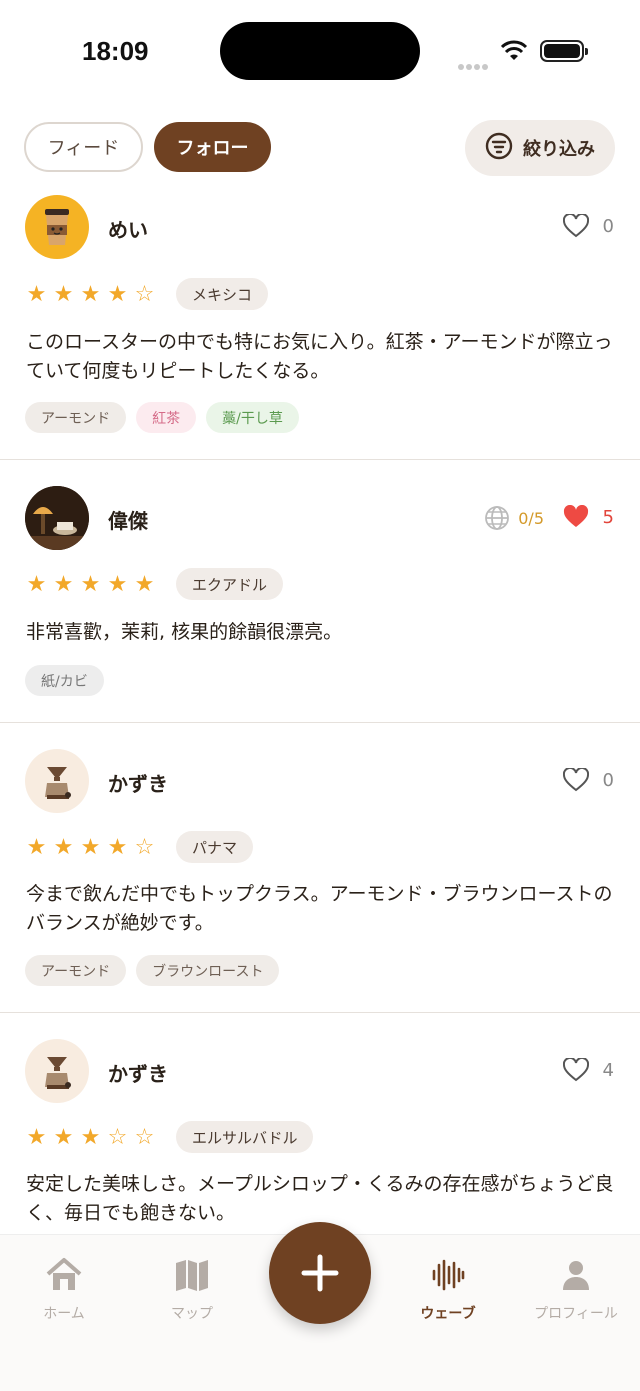 This screenshot has width=640, height=1391. What do you see at coordinates (64, 1314) in the screenshot?
I see `nav-home-label: ホーム` at bounding box center [64, 1314].